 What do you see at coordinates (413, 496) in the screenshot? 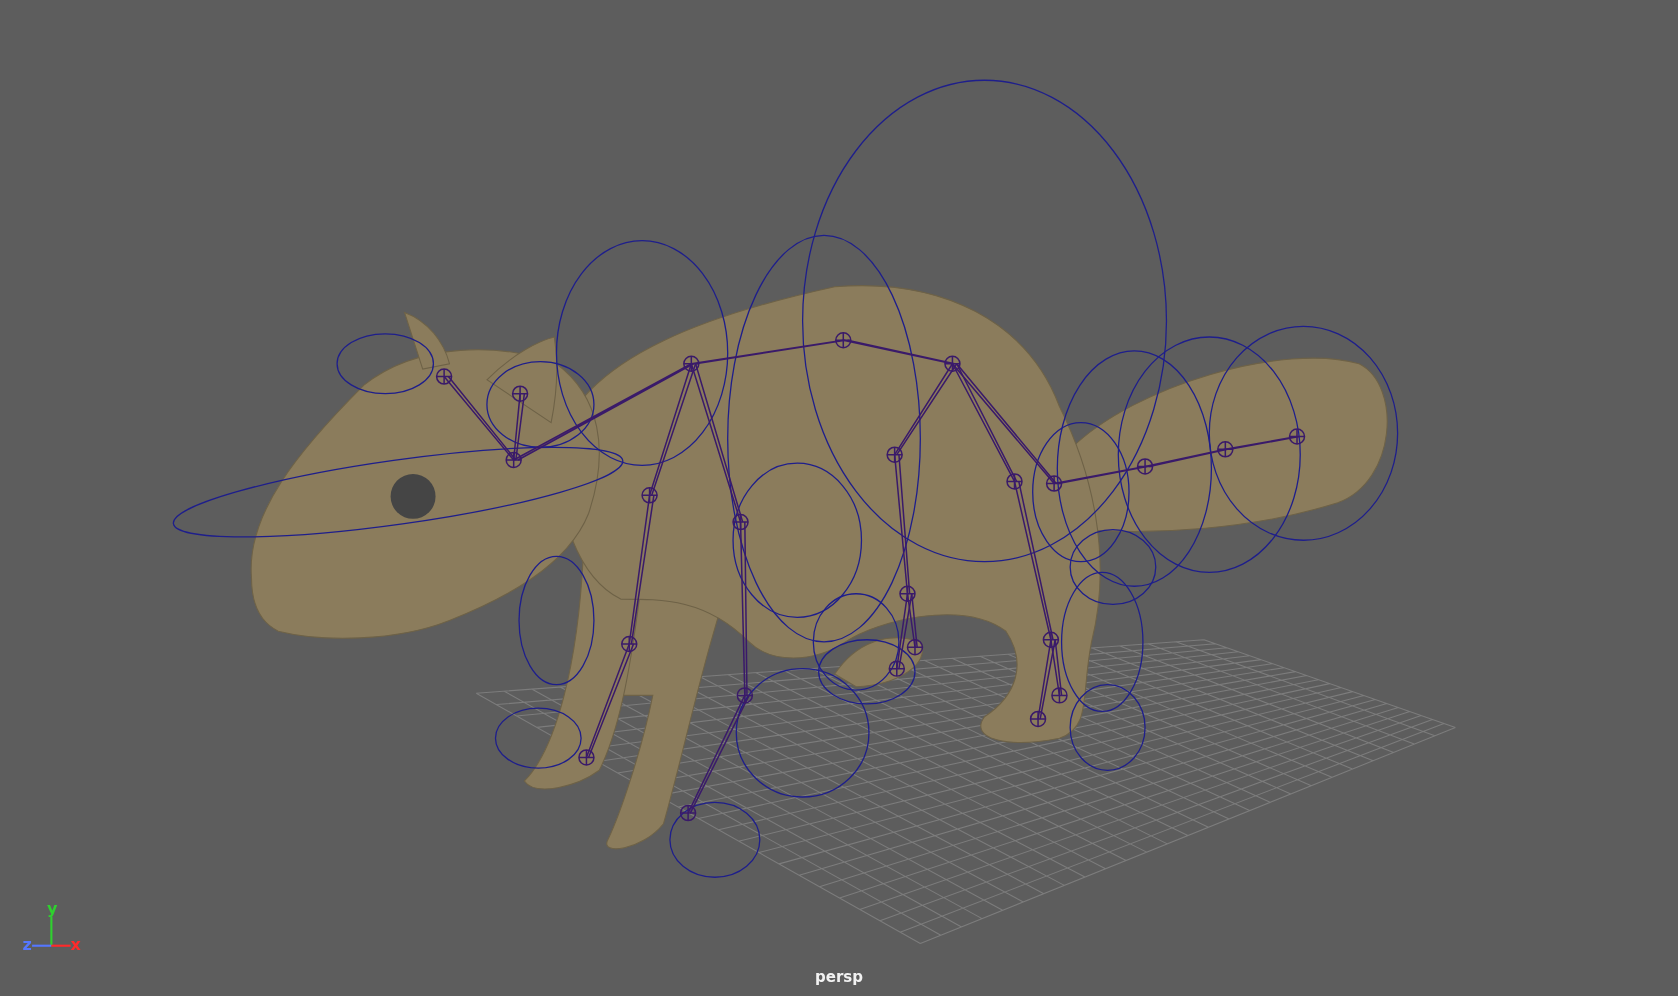
I see `eye-drawing` at bounding box center [413, 496].